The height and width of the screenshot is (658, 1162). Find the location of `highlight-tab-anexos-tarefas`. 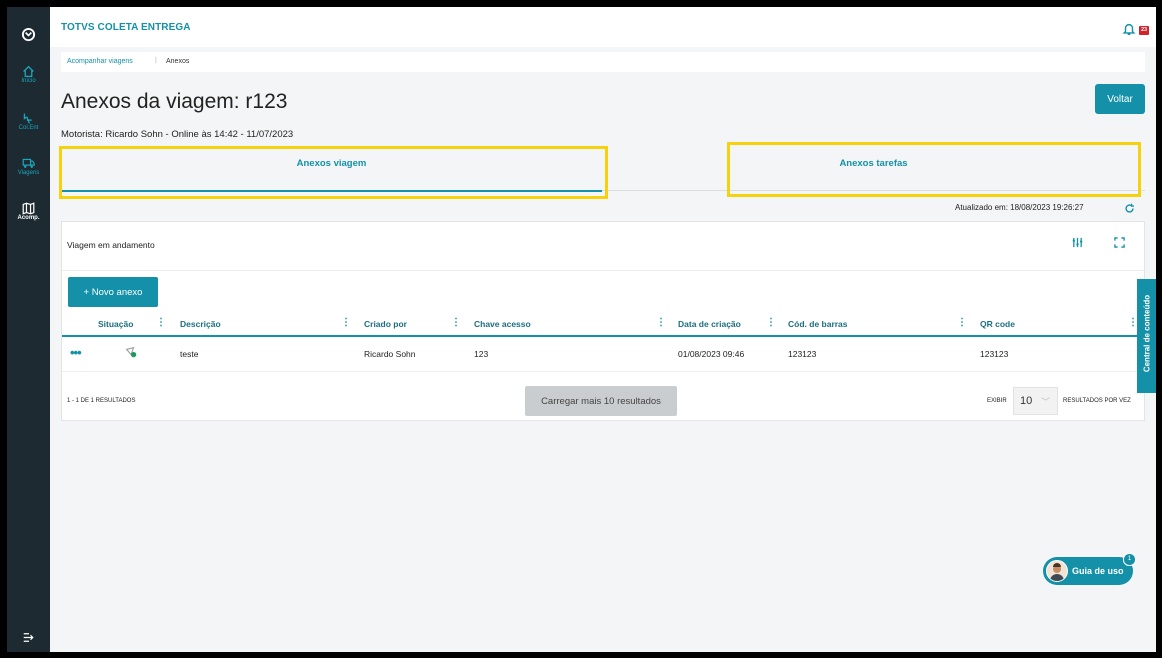

highlight-tab-anexos-tarefas is located at coordinates (934, 169).